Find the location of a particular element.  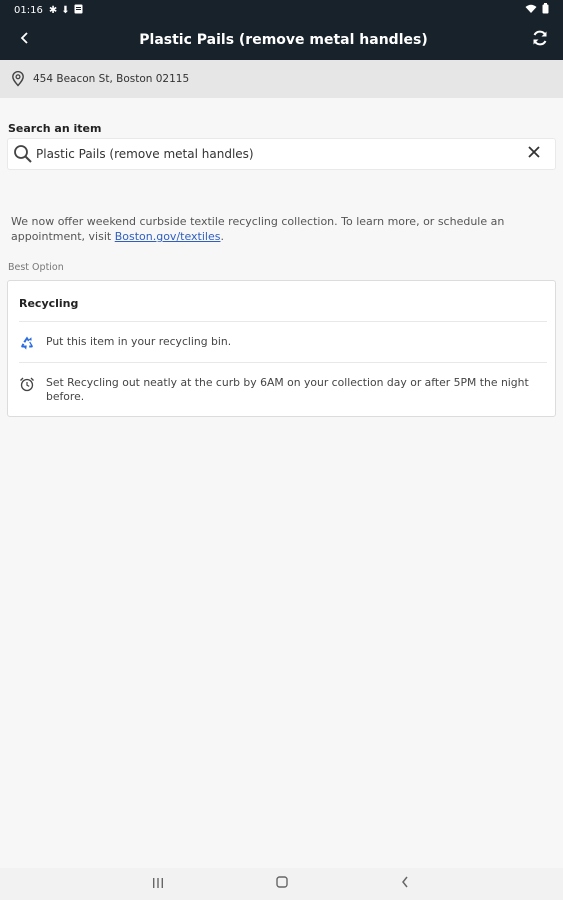

system-back-button is located at coordinates (405, 884).